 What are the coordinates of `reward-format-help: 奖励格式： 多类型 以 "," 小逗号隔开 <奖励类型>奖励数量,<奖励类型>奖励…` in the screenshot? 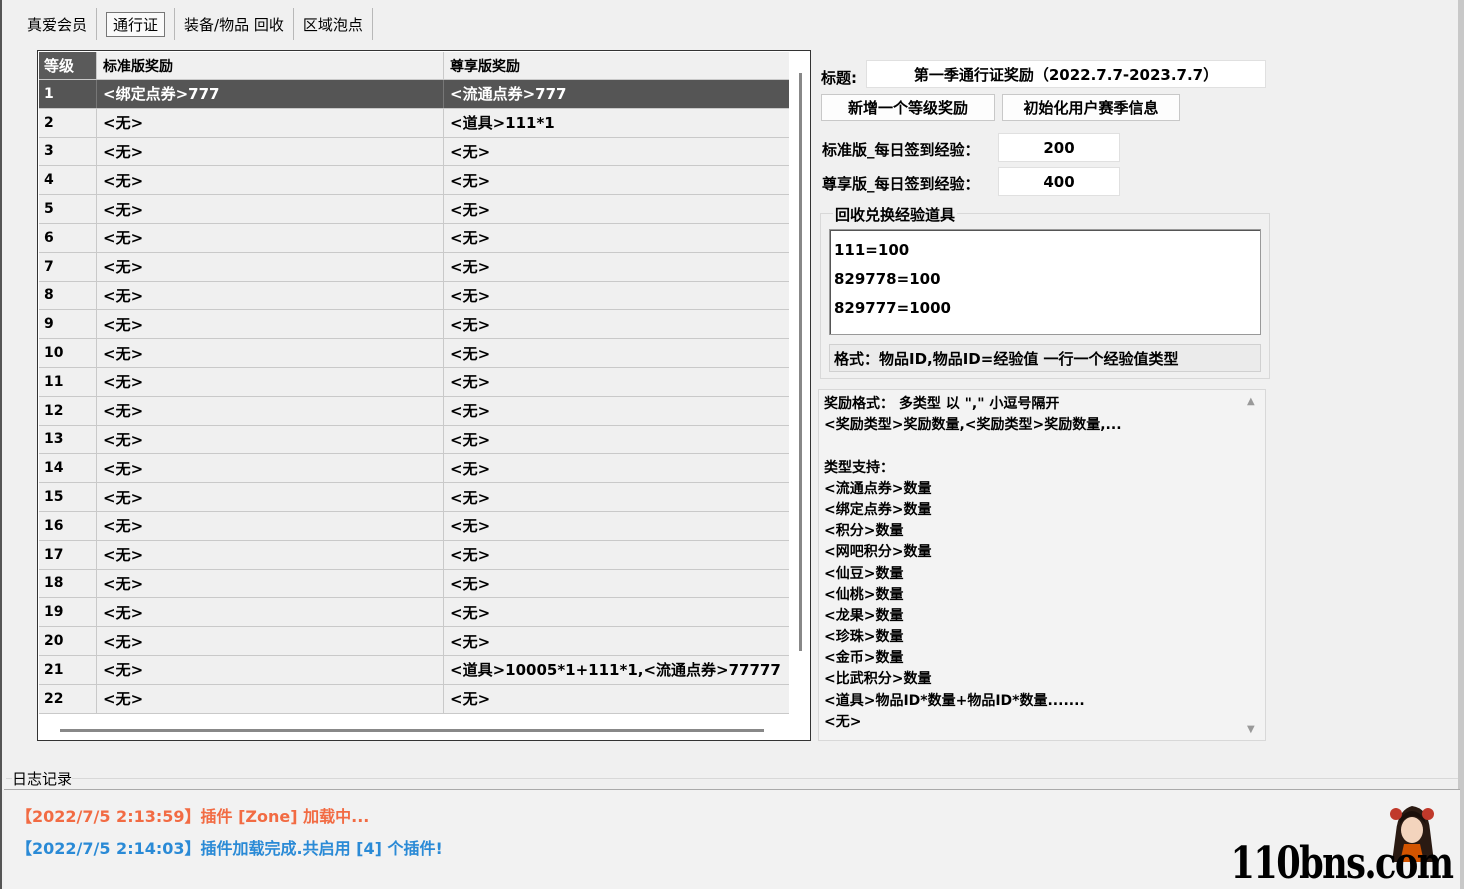 It's located at (1042, 565).